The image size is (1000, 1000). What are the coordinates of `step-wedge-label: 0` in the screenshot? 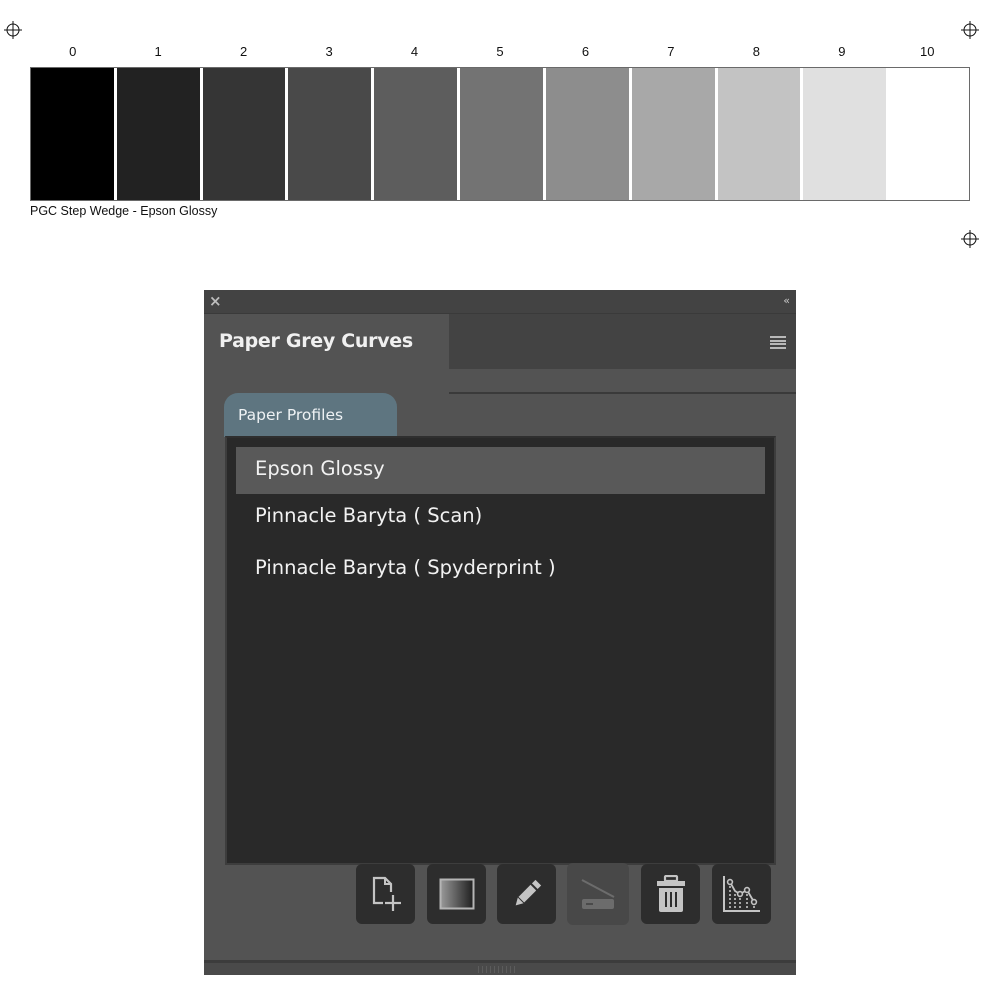 It's located at (73, 51).